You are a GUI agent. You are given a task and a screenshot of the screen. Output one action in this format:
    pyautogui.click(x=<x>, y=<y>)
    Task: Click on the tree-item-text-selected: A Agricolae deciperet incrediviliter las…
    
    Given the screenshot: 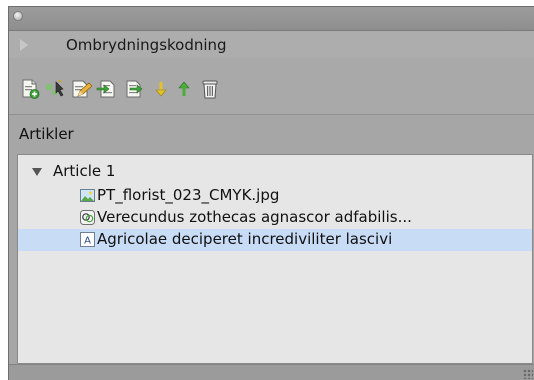 What is the action you would take?
    pyautogui.click(x=275, y=240)
    